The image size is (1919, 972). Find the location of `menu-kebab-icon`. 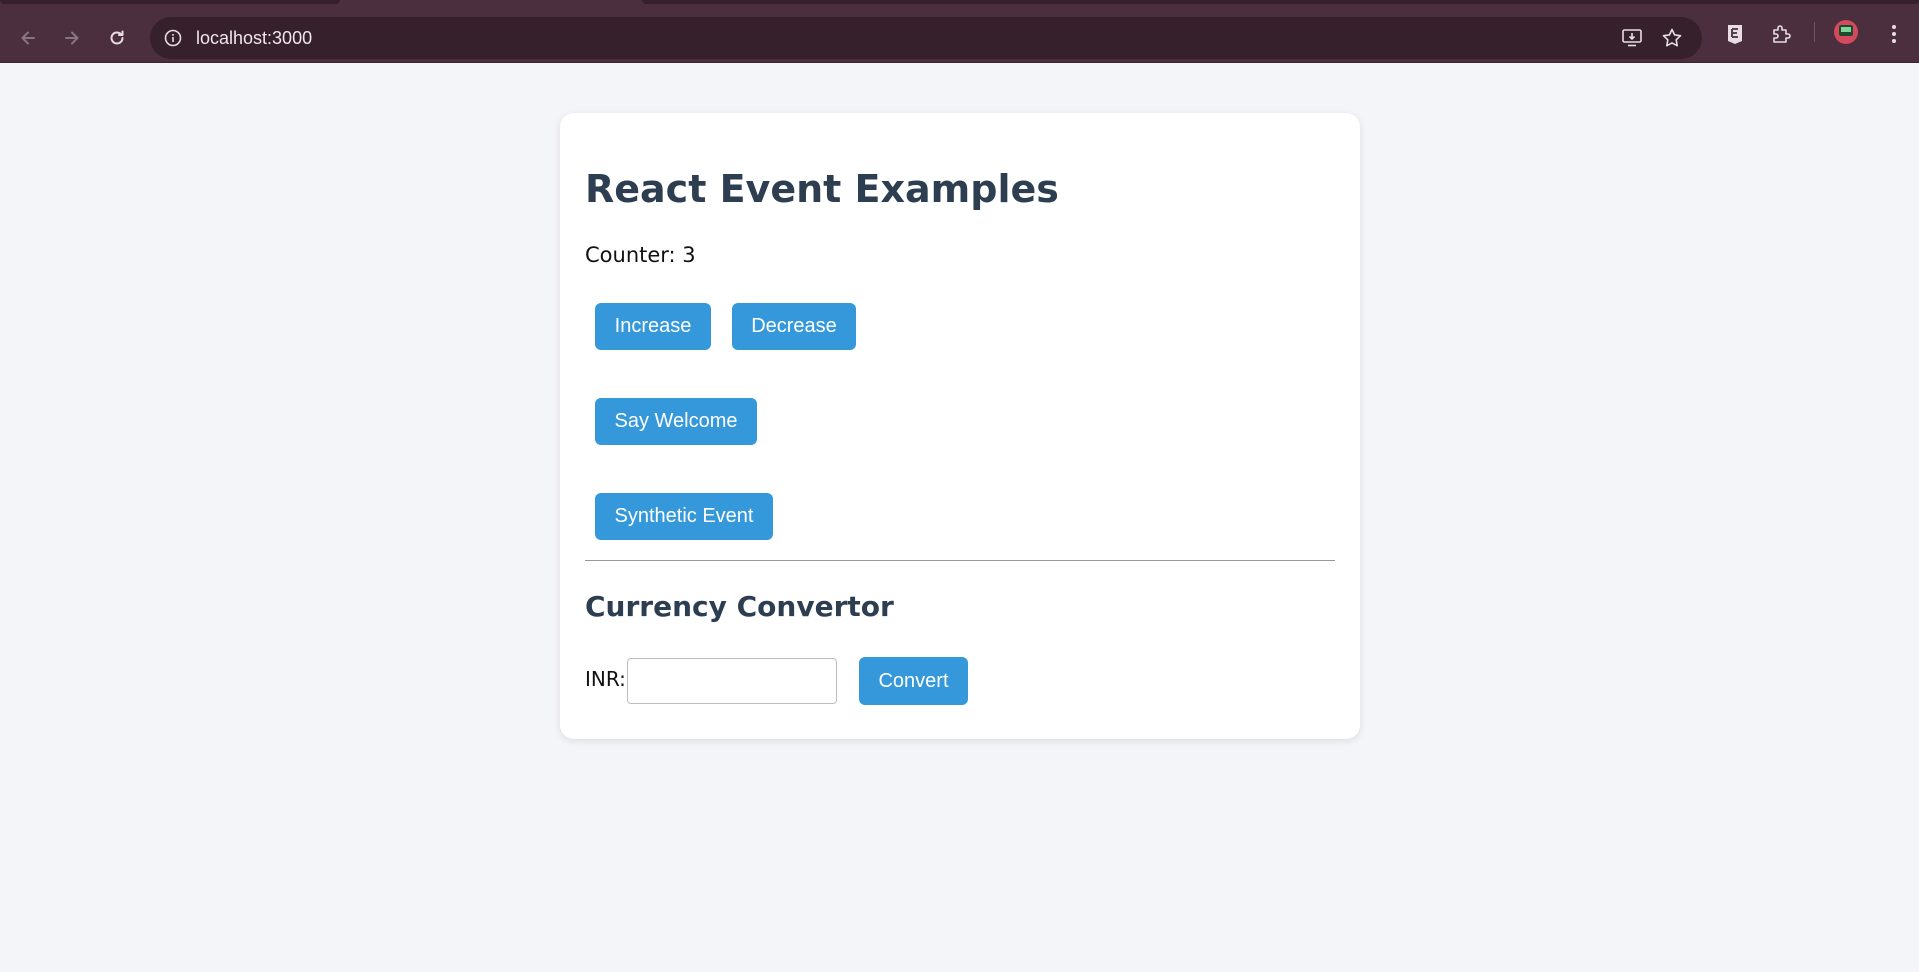

menu-kebab-icon is located at coordinates (1894, 34).